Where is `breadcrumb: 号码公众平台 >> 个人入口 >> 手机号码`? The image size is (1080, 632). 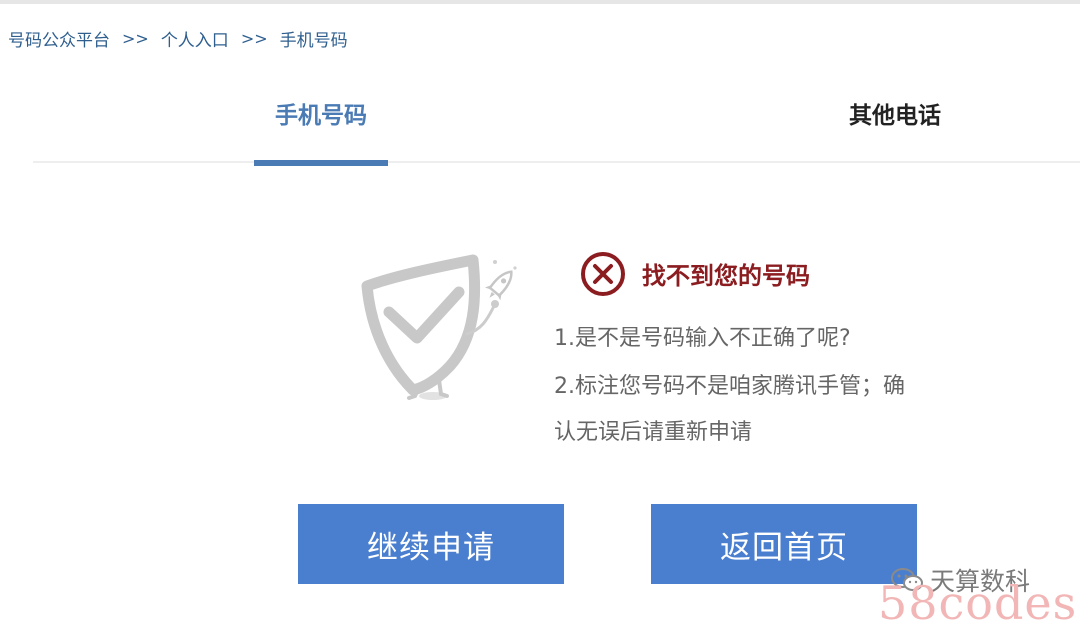
breadcrumb: 号码公众平台 >> 个人入口 >> 手机号码 is located at coordinates (178, 38).